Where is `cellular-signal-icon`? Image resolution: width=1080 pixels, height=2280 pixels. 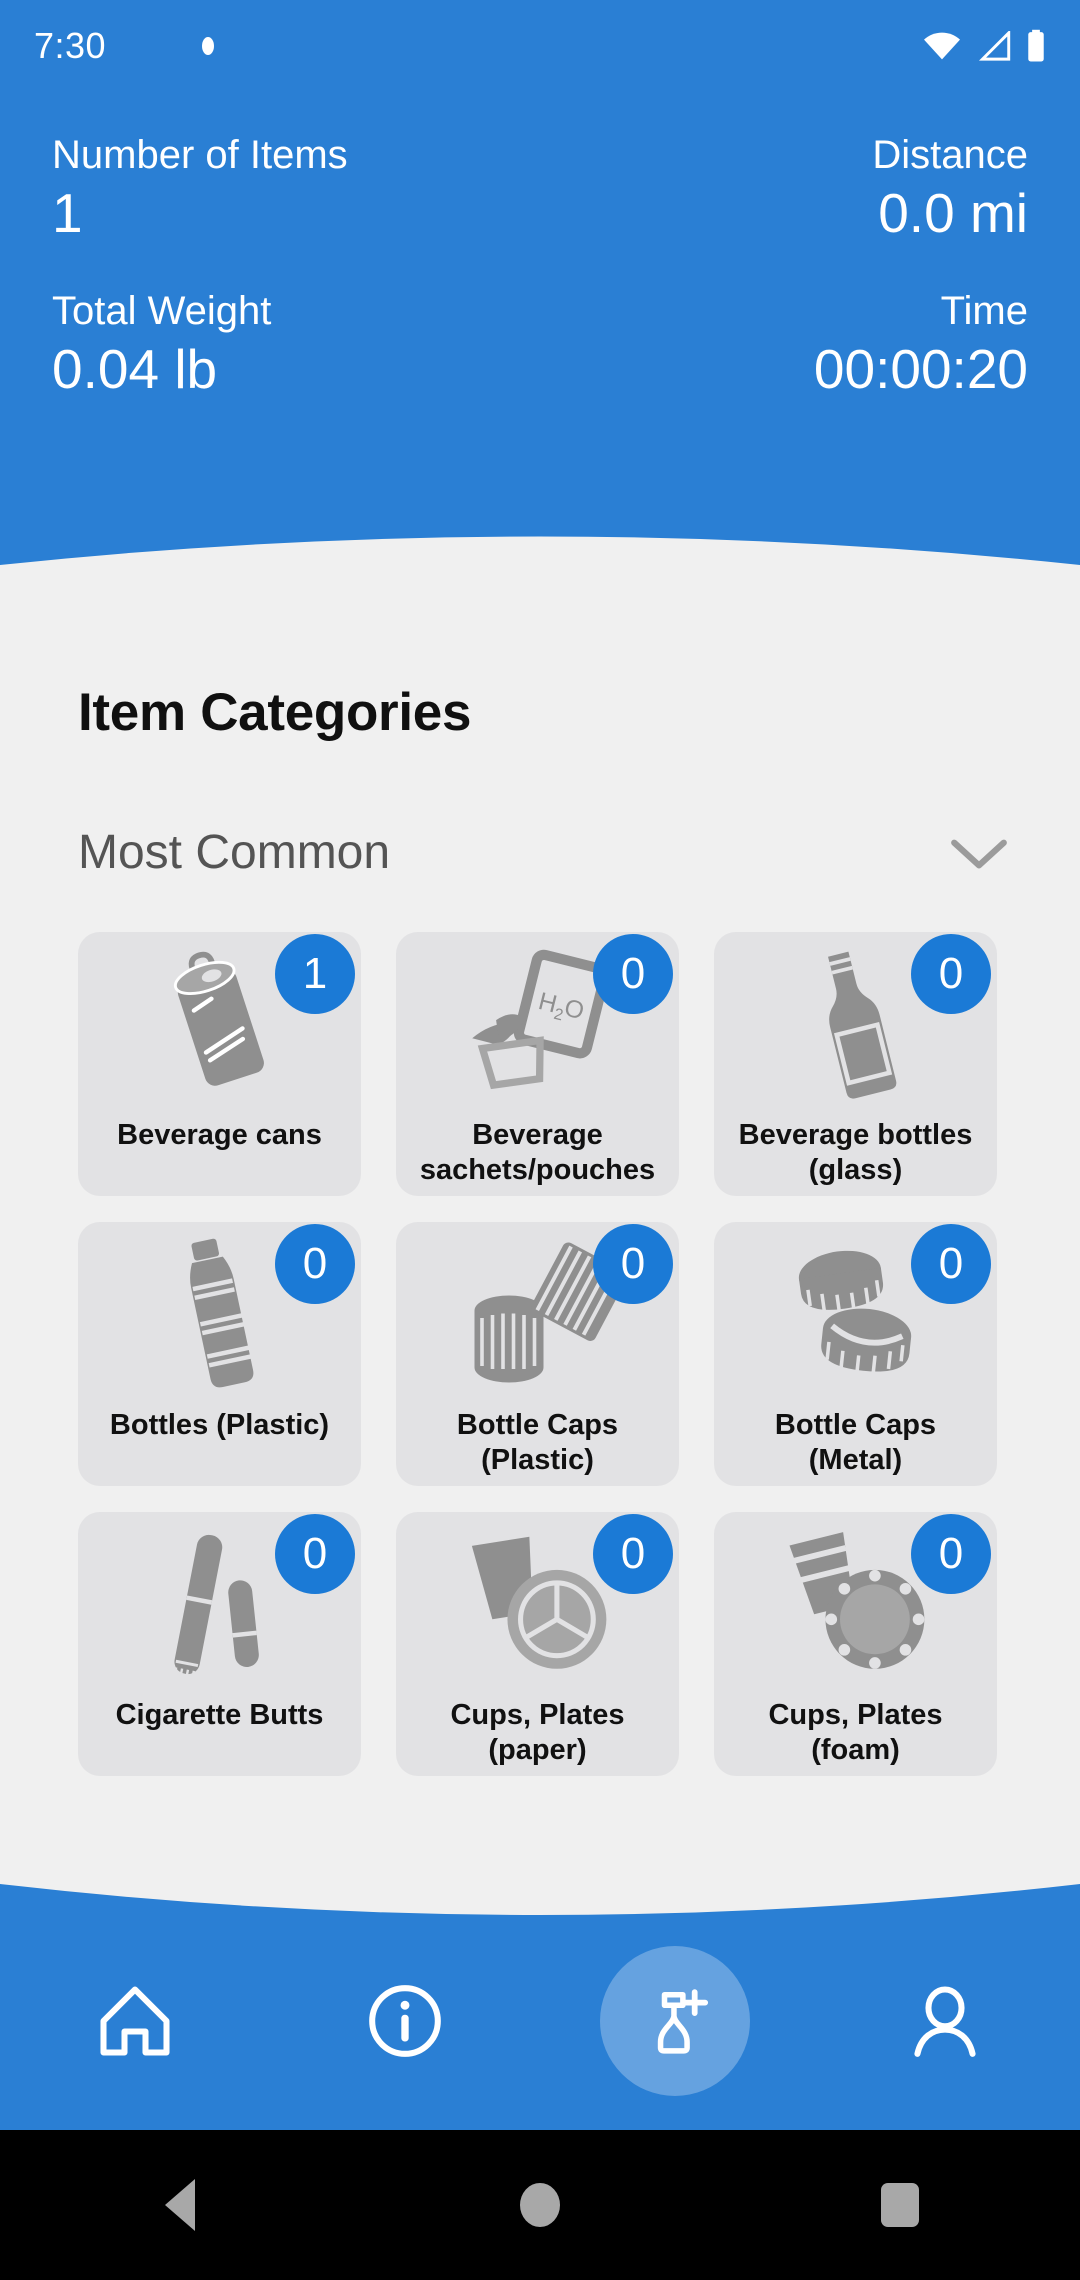 cellular-signal-icon is located at coordinates (994, 46).